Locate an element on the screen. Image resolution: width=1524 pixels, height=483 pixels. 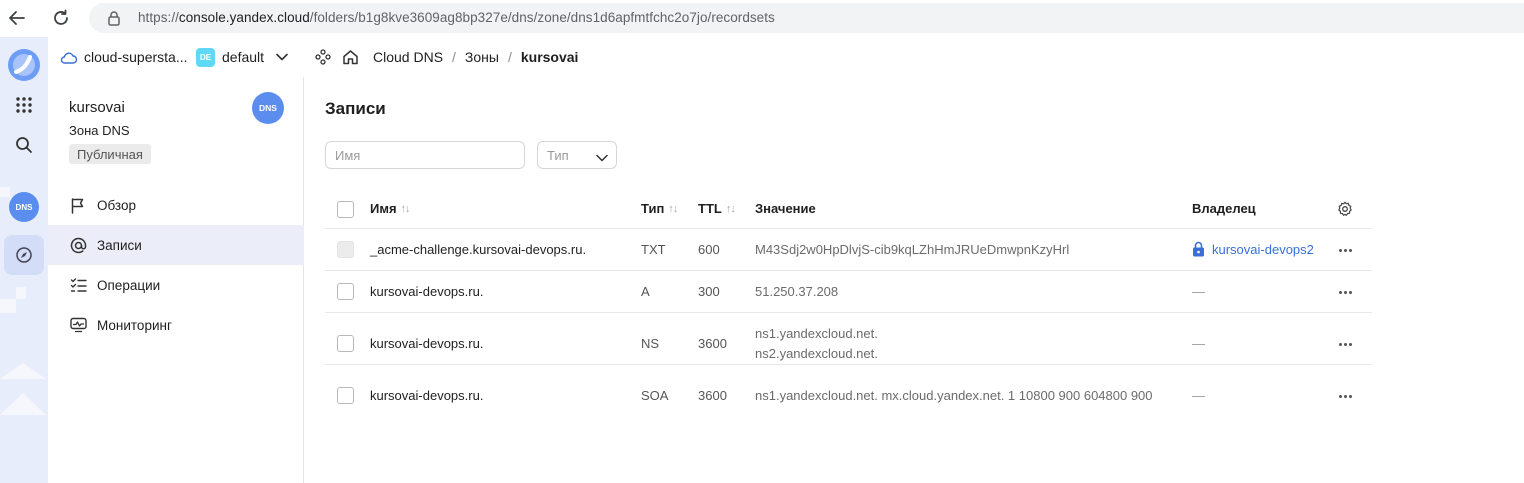
dns-service-badge: DNS is located at coordinates (24, 207).